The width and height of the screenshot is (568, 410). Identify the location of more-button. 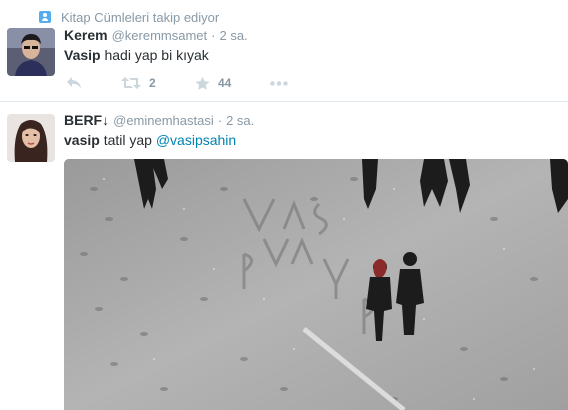
(279, 83).